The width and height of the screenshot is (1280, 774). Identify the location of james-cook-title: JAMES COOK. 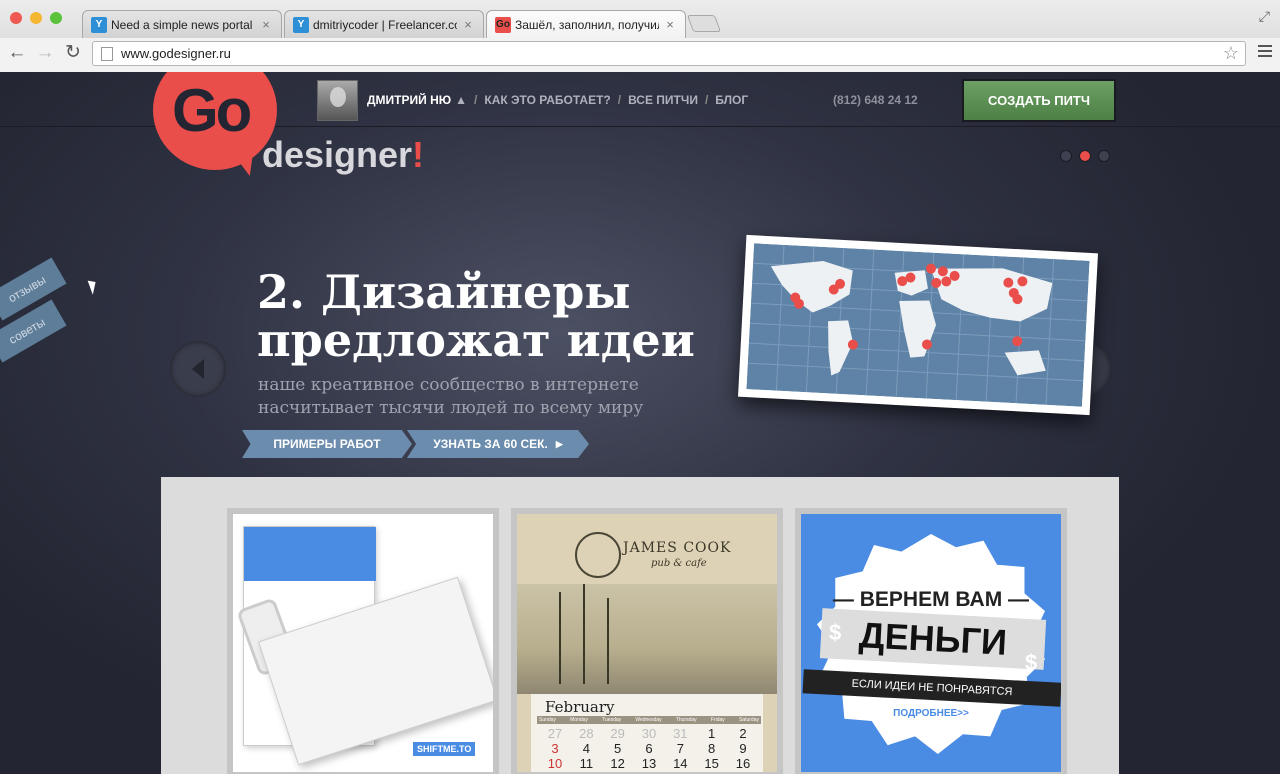
(677, 548).